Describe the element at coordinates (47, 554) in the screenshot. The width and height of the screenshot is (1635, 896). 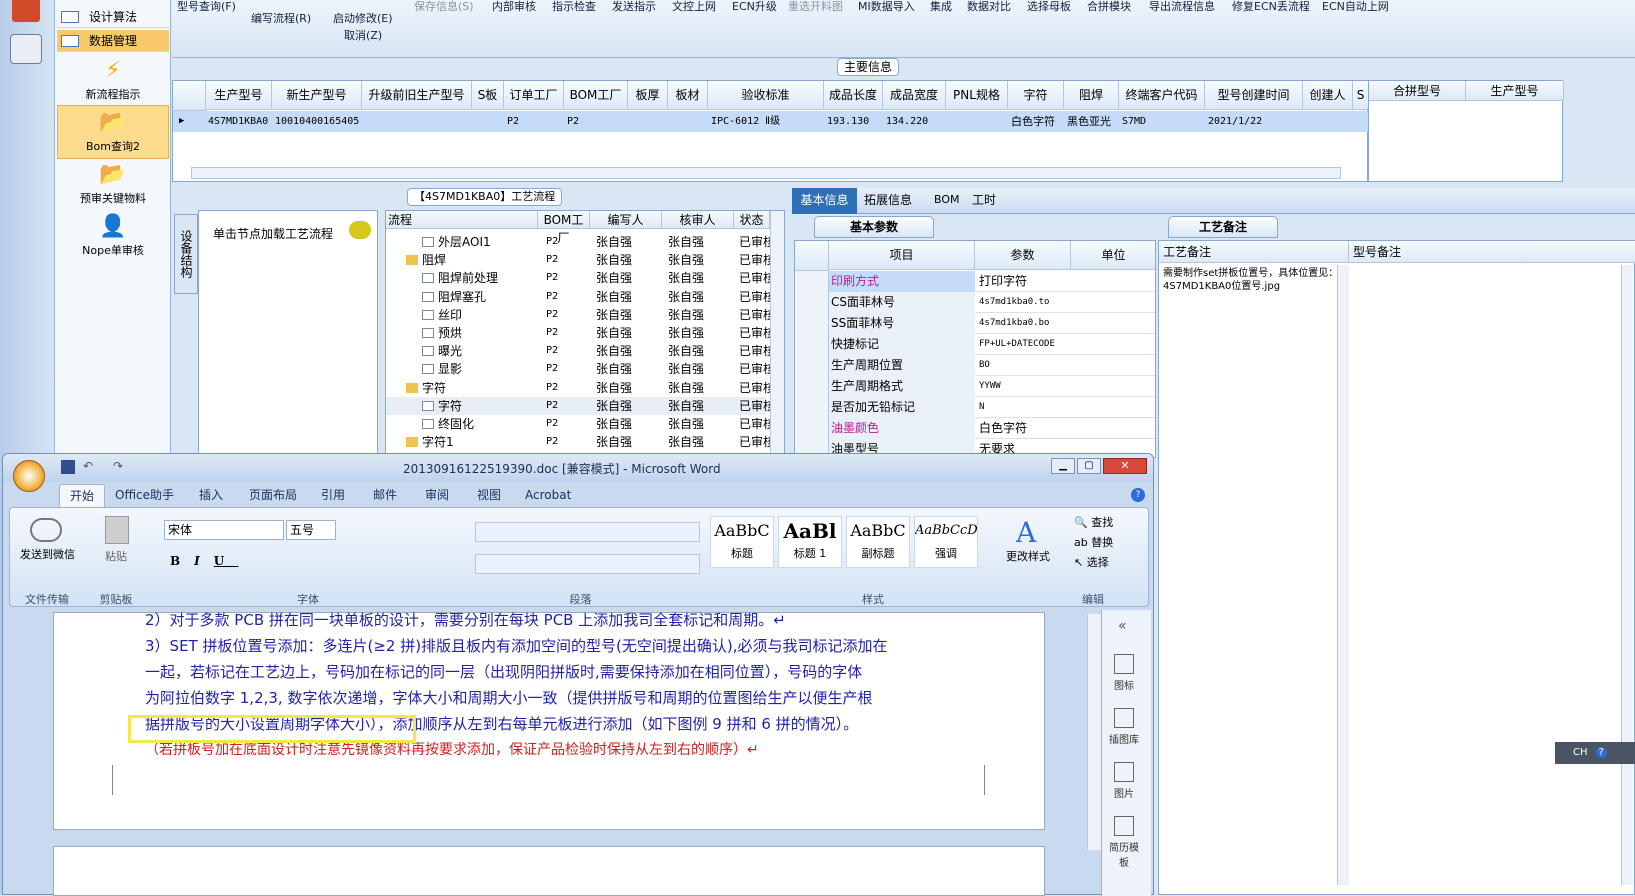
I see `send-to-wechat-button: 发送到微信` at that location.